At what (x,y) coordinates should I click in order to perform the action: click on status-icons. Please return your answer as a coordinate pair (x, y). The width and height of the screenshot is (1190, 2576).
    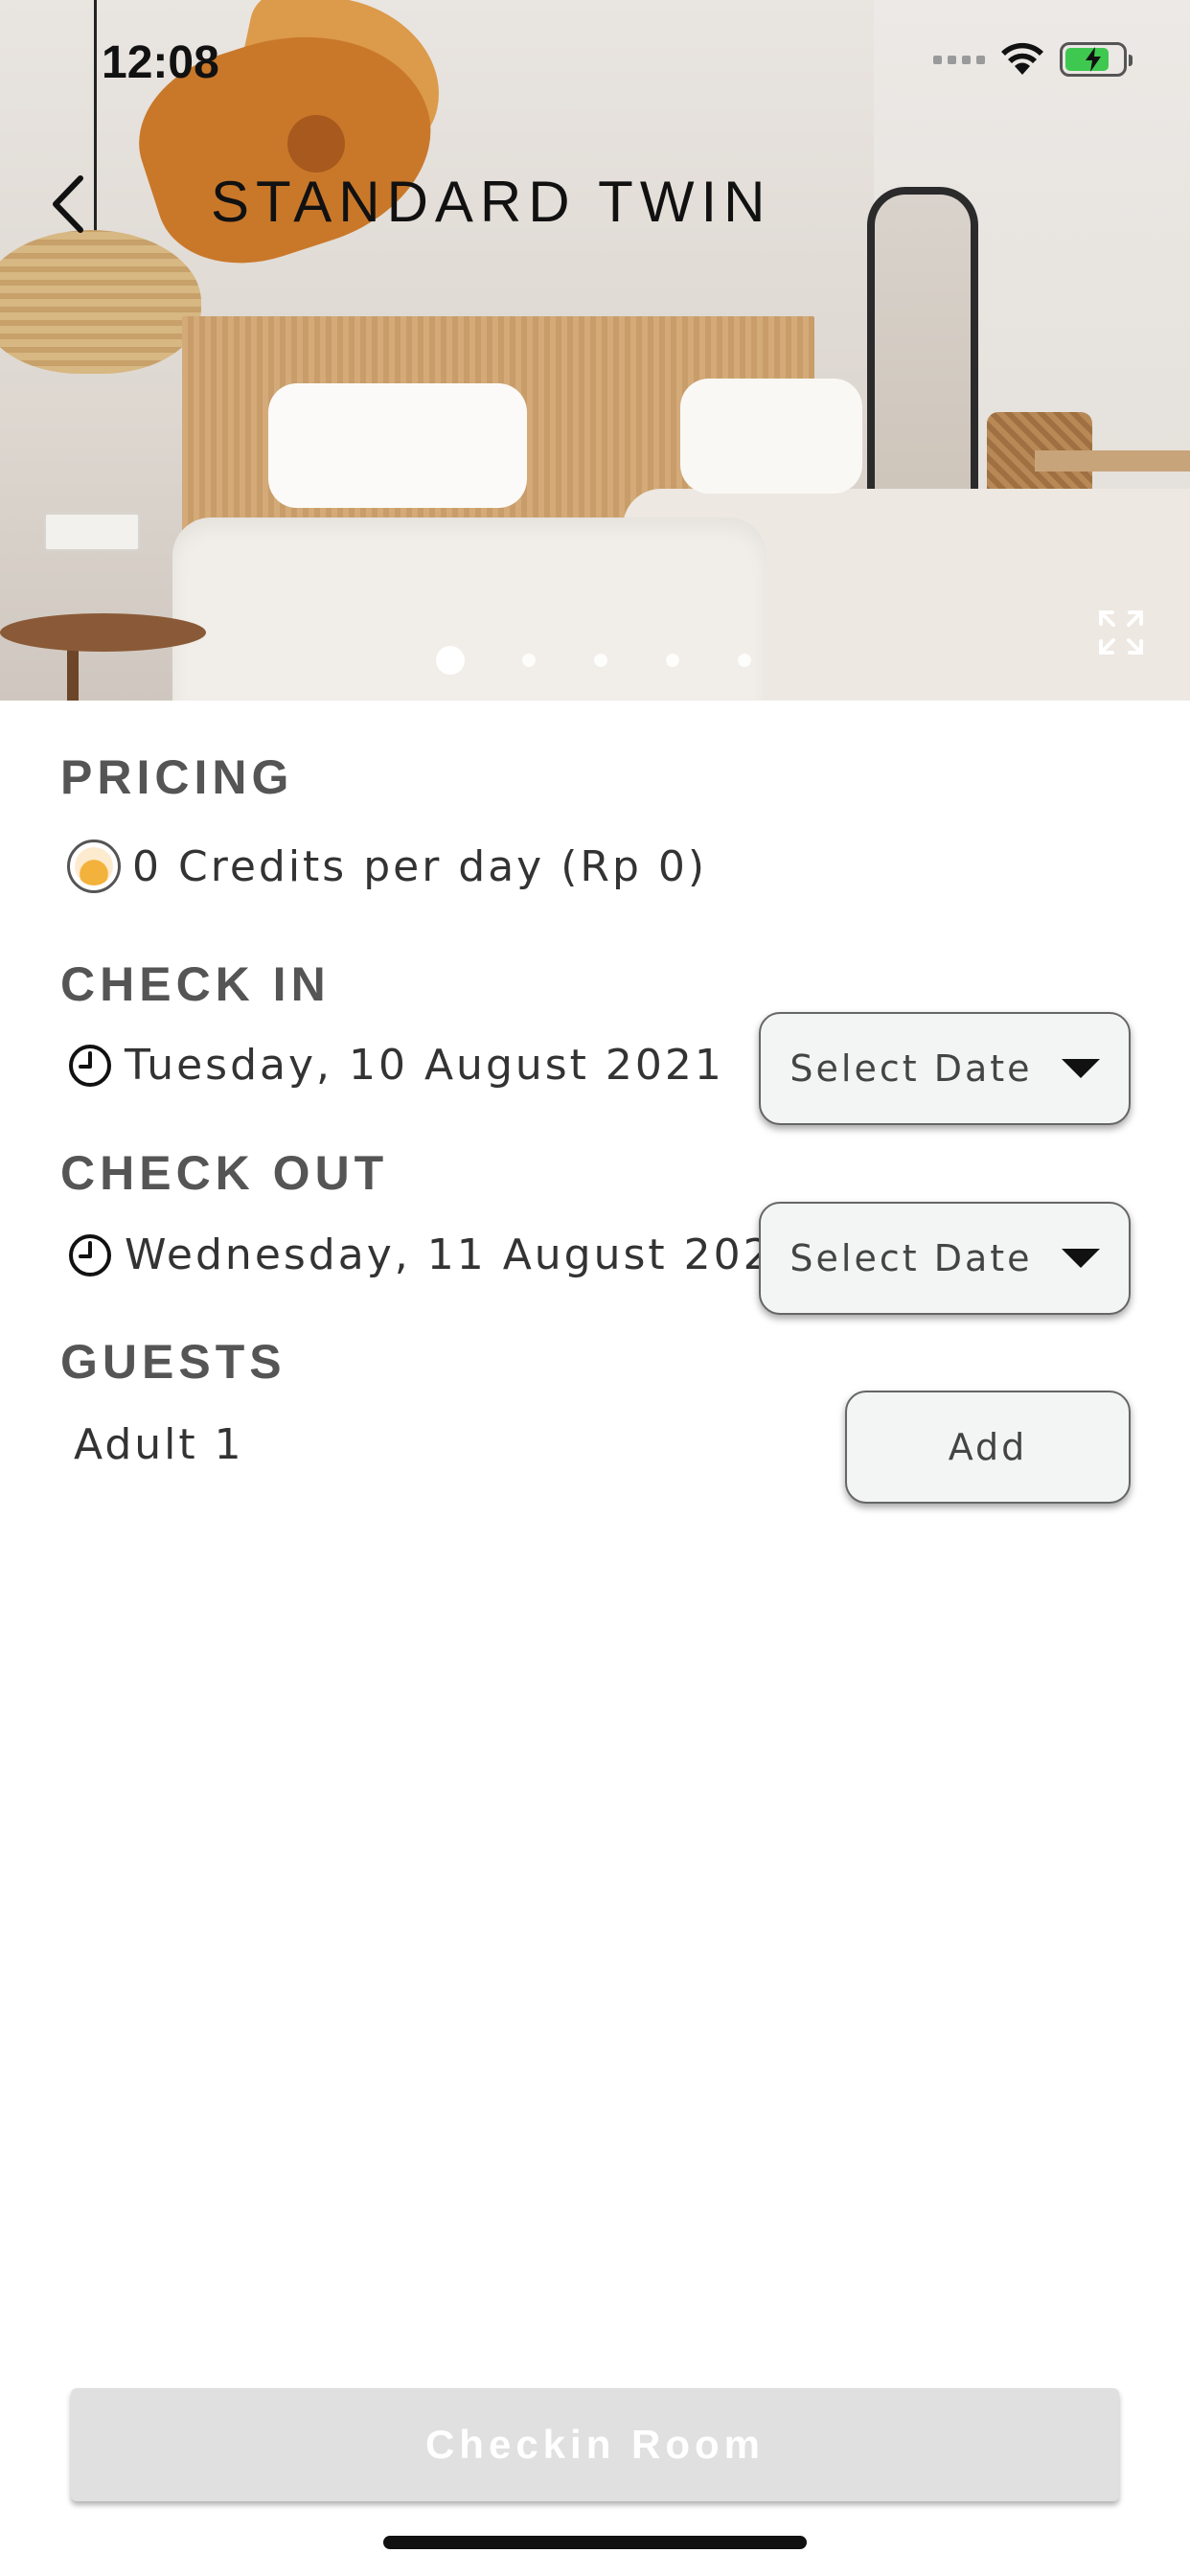
    Looking at the image, I should click on (1033, 59).